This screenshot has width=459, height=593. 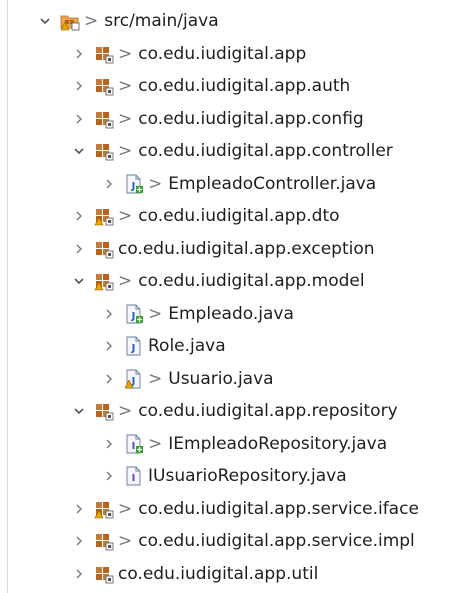 I want to click on tree-item-label: co.edu.iudigital.app.controller, so click(x=265, y=151).